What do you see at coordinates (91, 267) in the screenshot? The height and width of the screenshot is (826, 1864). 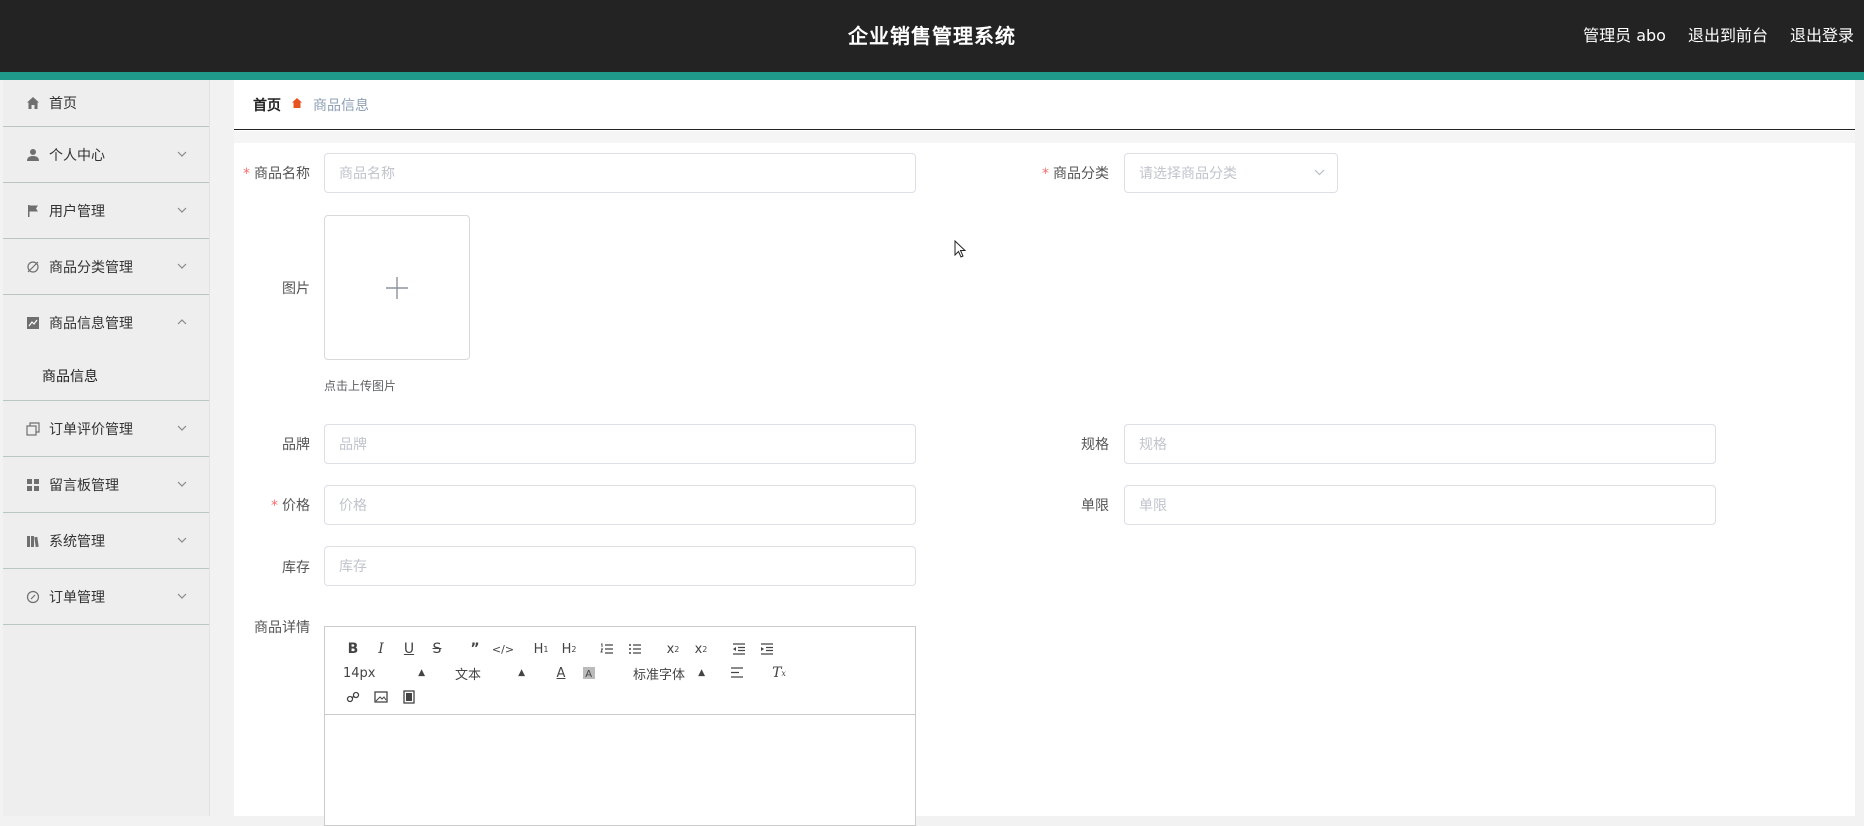 I see `sidebar-item-label: 商品分类管理` at bounding box center [91, 267].